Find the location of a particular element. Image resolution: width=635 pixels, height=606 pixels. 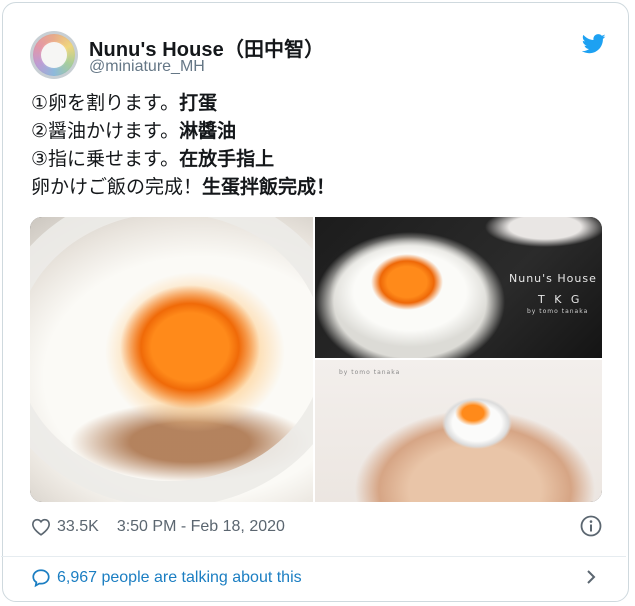

photo-bowl-watermarked: Nunu's House T K G by tomo tanaka is located at coordinates (458, 287).